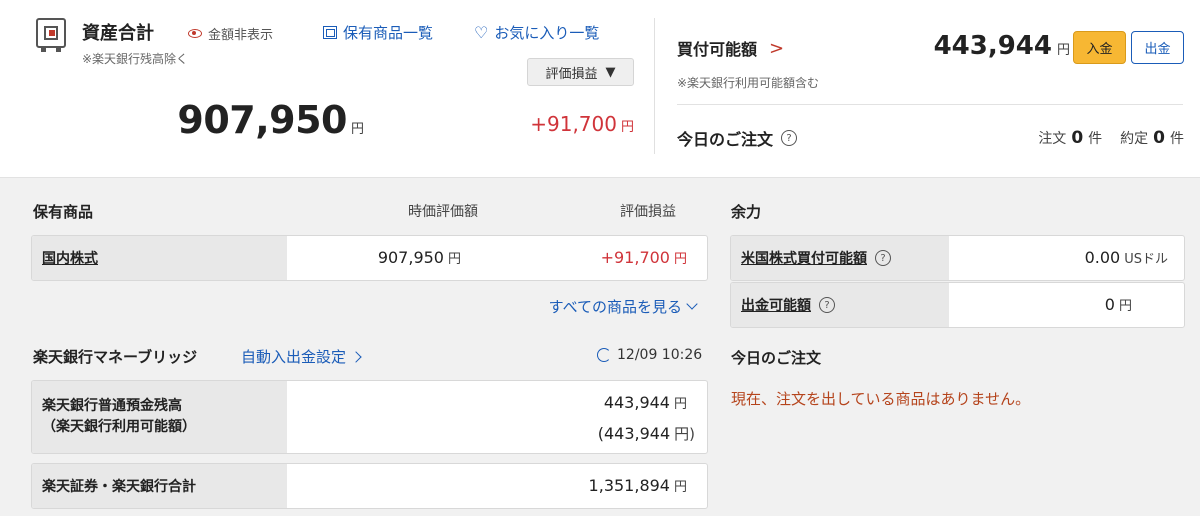 The height and width of the screenshot is (516, 1200). What do you see at coordinates (1159, 138) in the screenshot?
I see `executed-count: 0` at bounding box center [1159, 138].